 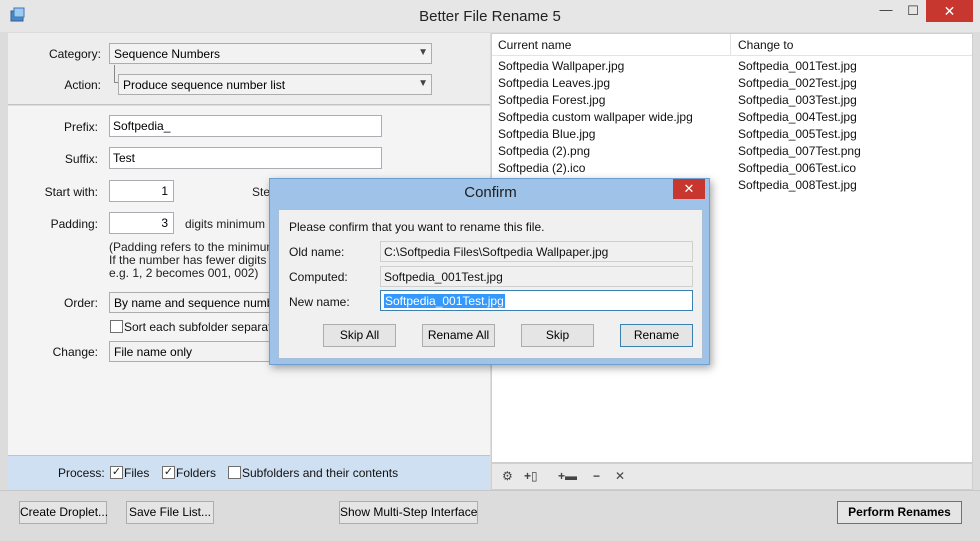 I want to click on change-label: Change:, so click(x=75, y=352).